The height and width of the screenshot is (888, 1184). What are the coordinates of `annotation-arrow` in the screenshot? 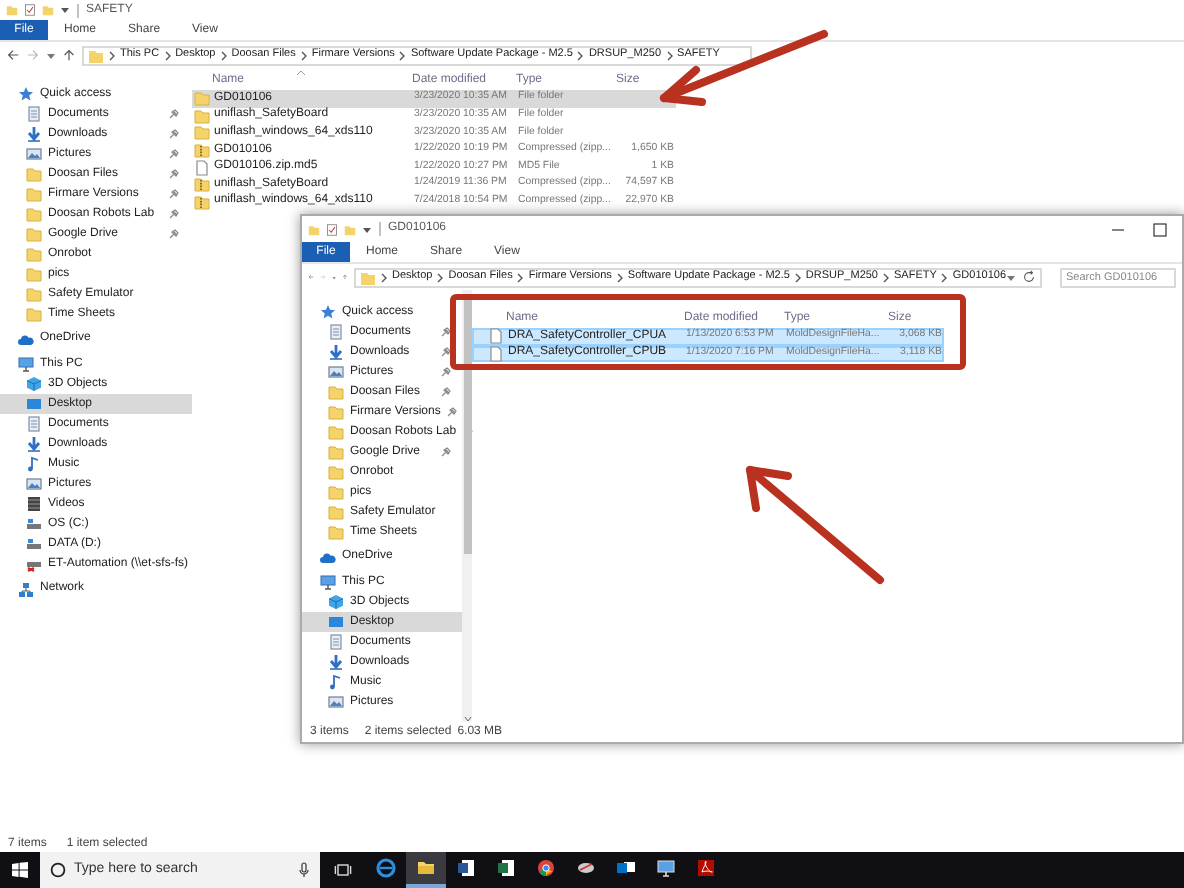 It's located at (815, 525).